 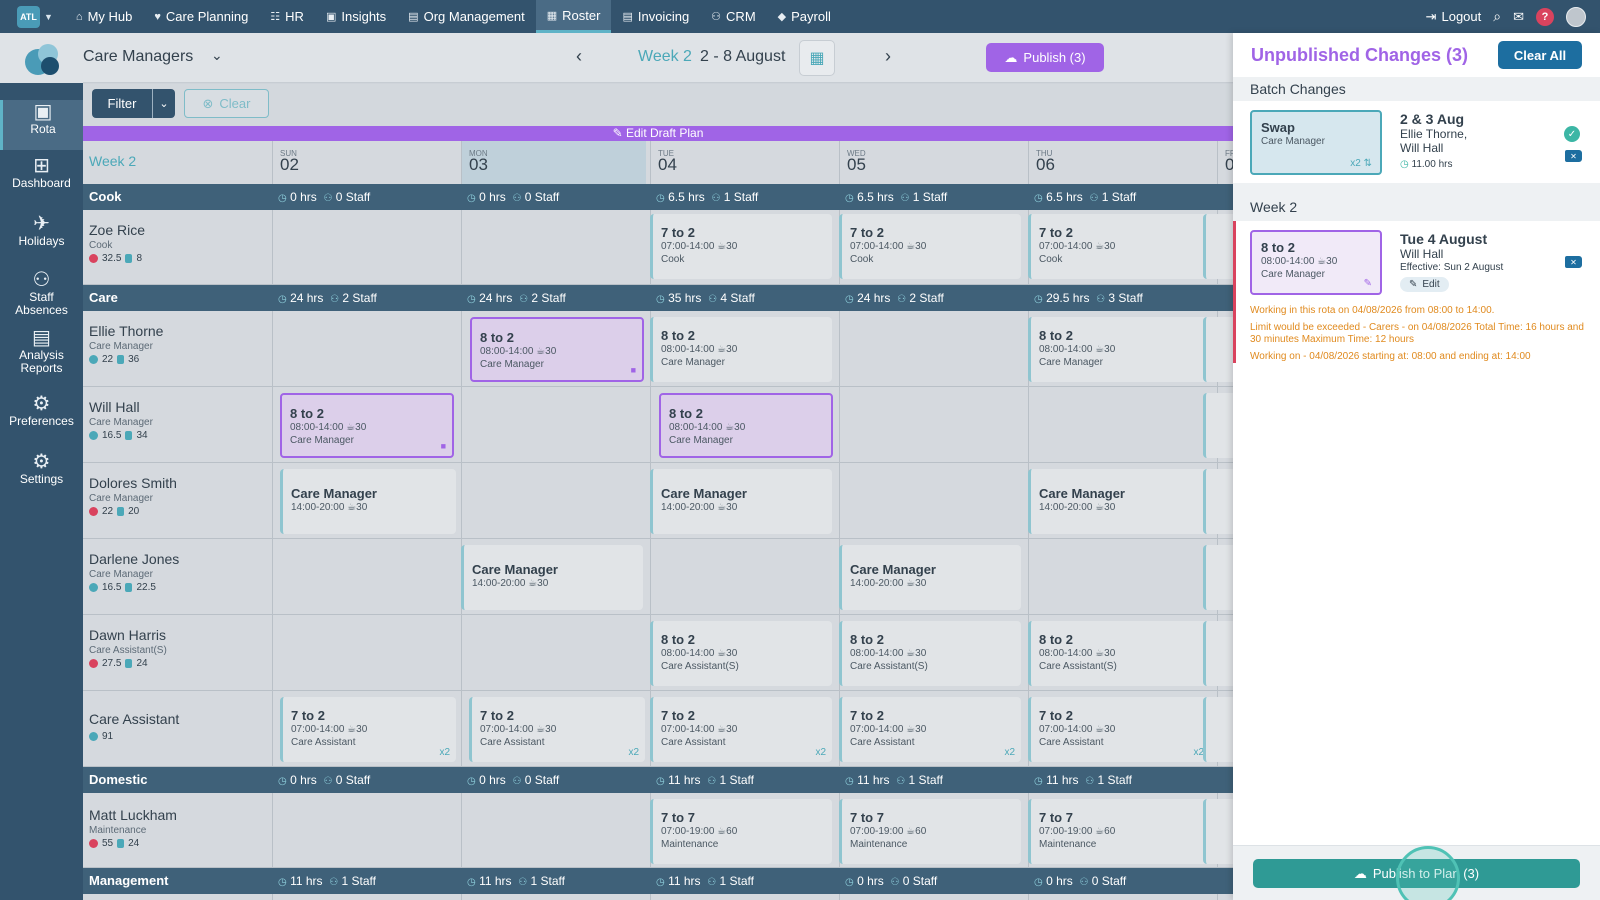 What do you see at coordinates (117, 230) in the screenshot?
I see `employee-name: Zoe Rice` at bounding box center [117, 230].